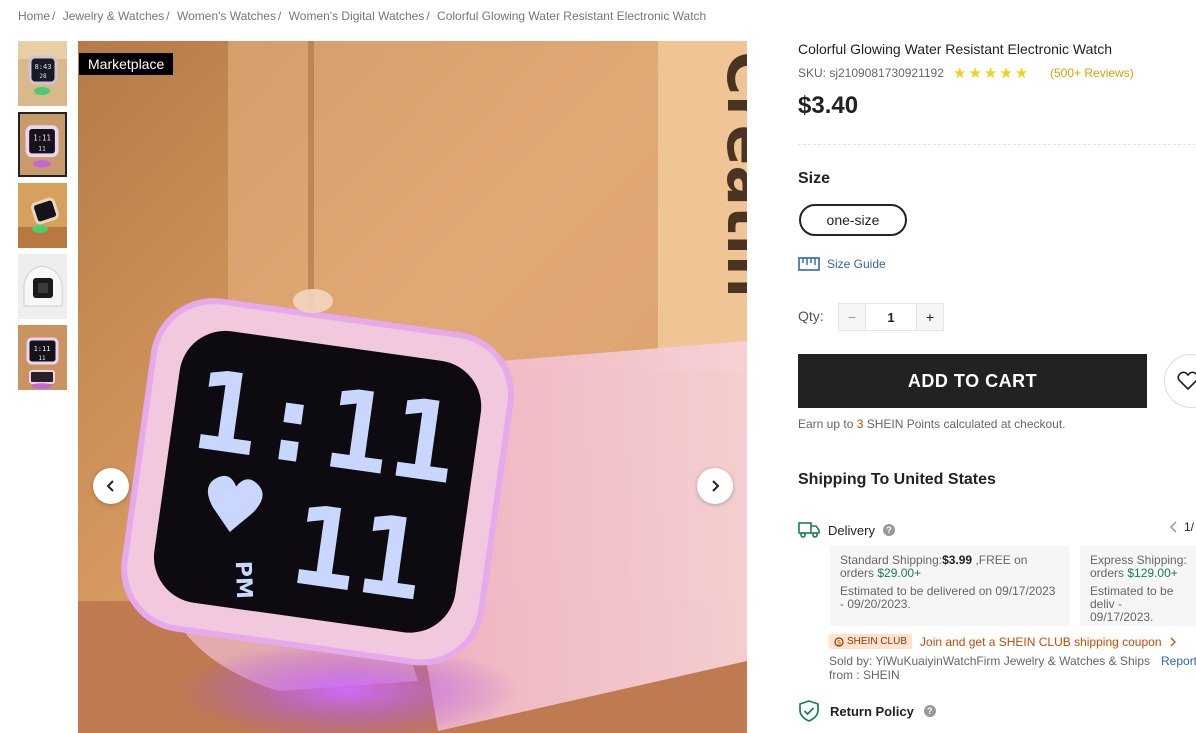  I want to click on box-print-text: Creatin, so click(730, 174).